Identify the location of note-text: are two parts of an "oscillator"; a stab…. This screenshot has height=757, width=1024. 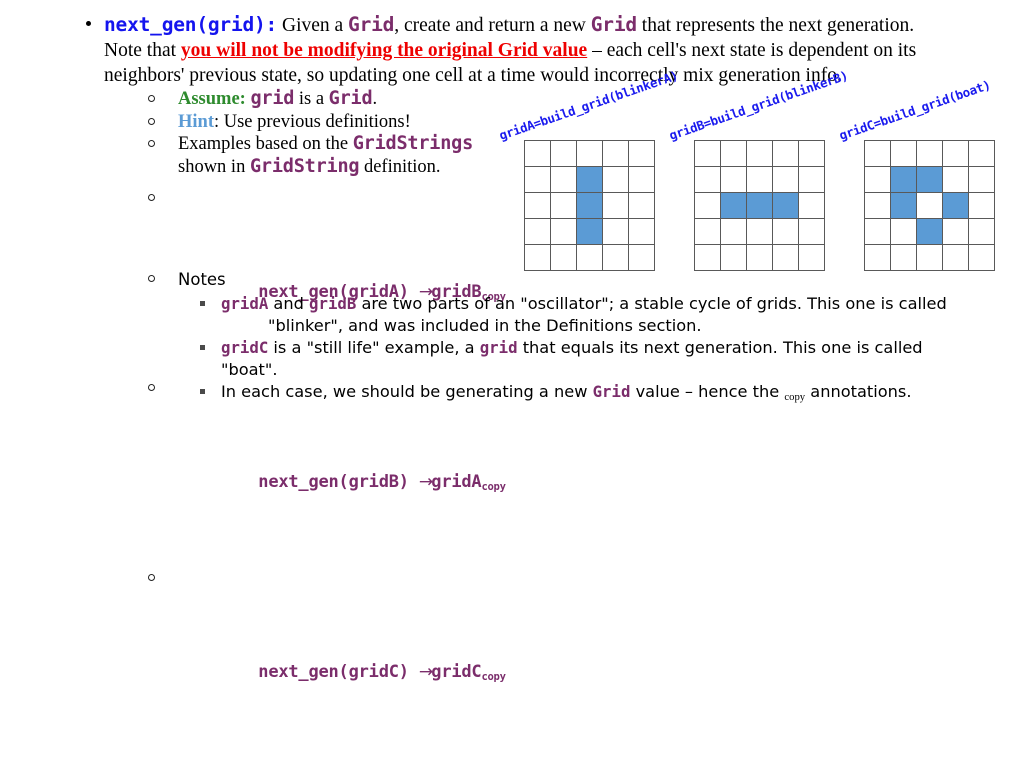
(651, 303).